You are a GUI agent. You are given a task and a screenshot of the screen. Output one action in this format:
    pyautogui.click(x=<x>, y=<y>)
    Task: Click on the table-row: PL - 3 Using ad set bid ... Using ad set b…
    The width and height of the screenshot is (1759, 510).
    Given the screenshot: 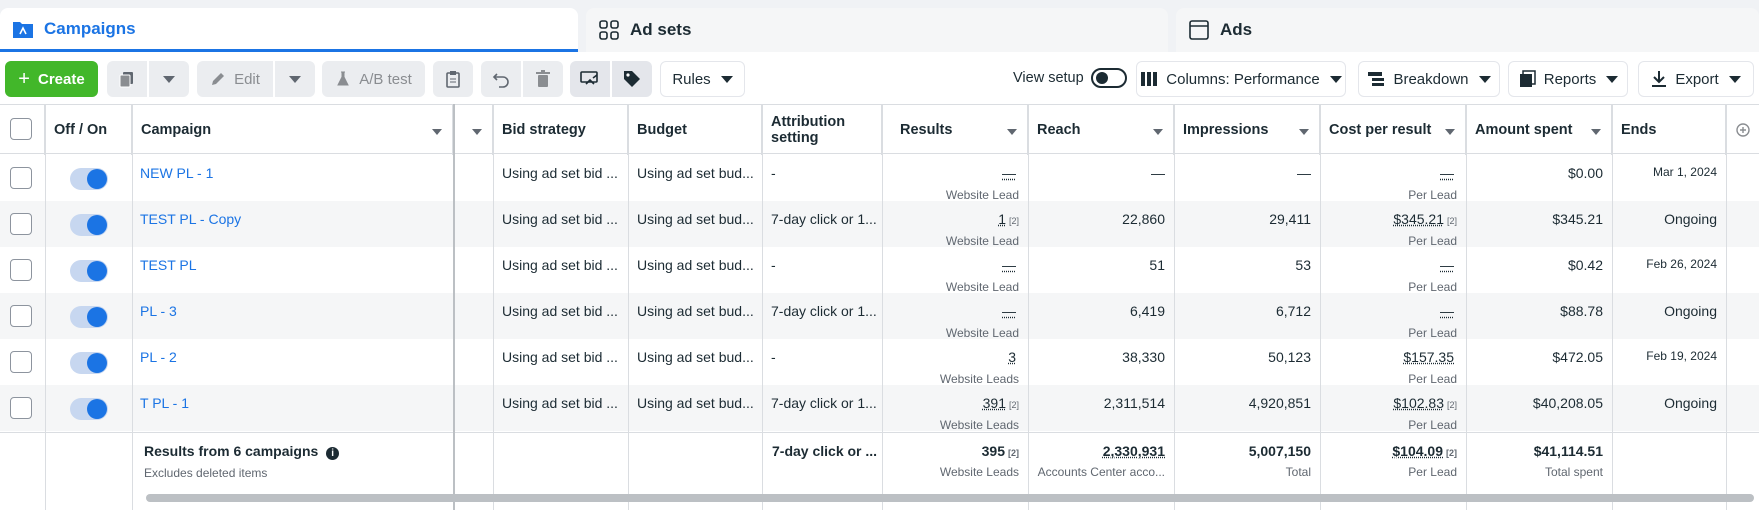 What is the action you would take?
    pyautogui.click(x=879, y=316)
    